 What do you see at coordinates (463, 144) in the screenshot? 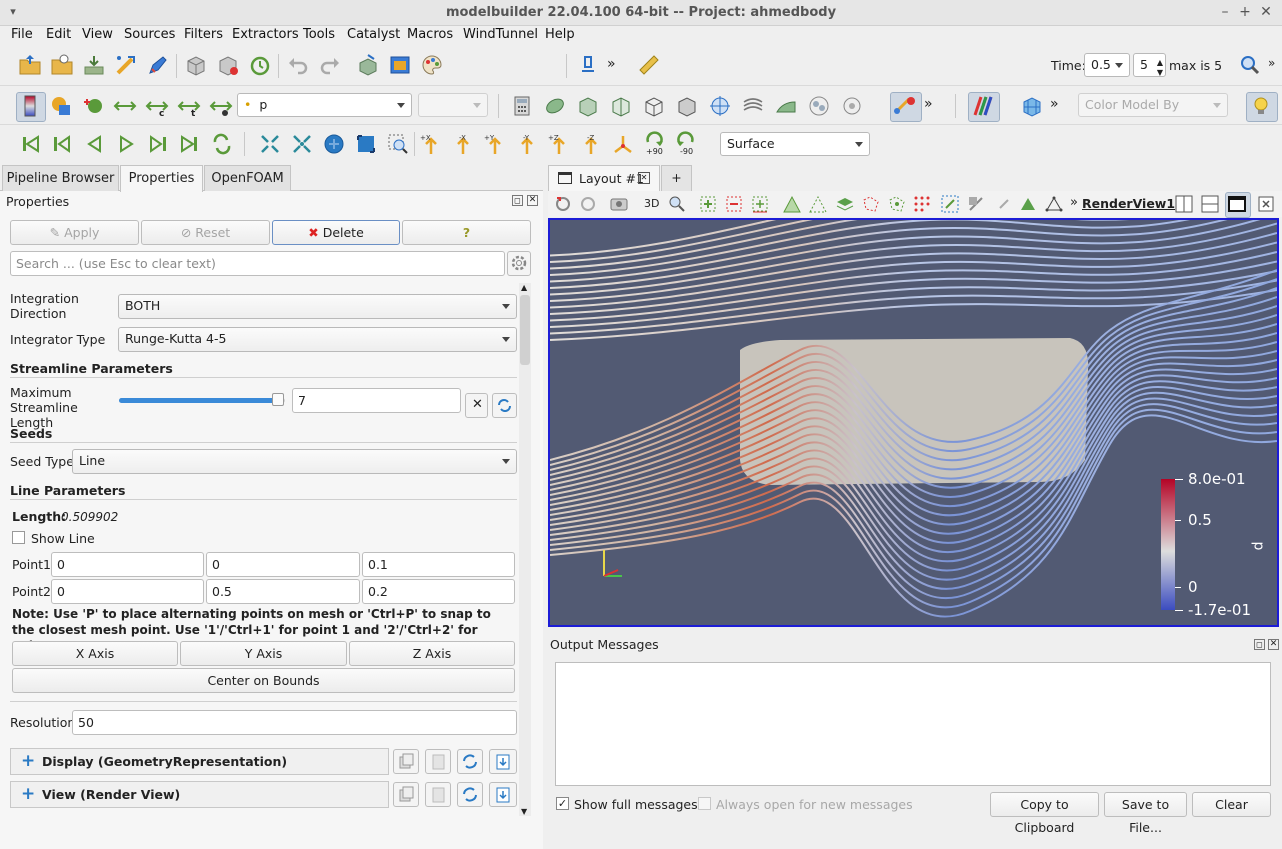
I see `view-minus-x-icon: -X` at bounding box center [463, 144].